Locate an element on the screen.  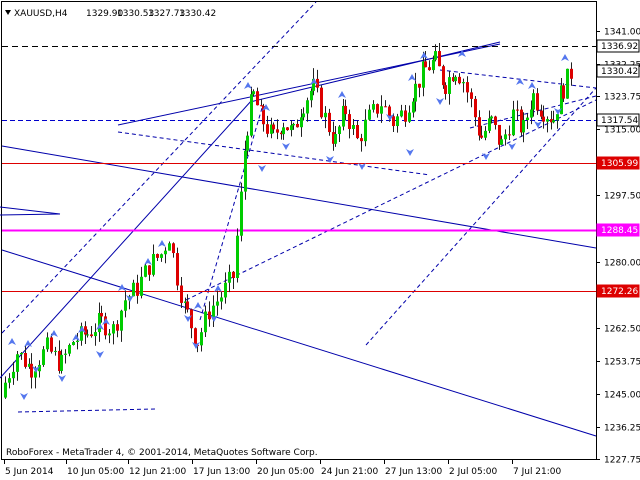
x-tick-label: 17 Jun 13:00 is located at coordinates (221, 472).